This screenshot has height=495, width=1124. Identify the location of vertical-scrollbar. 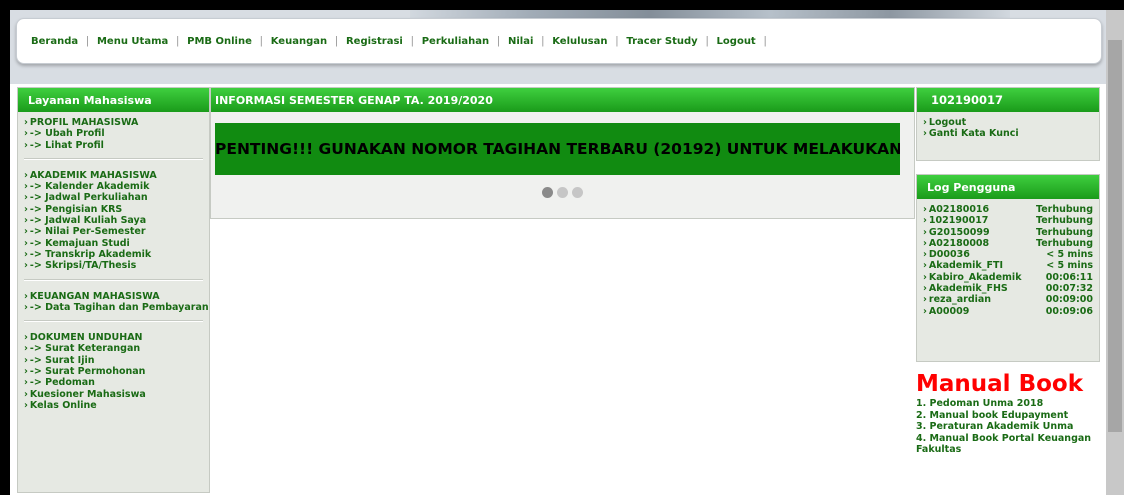
(1115, 252).